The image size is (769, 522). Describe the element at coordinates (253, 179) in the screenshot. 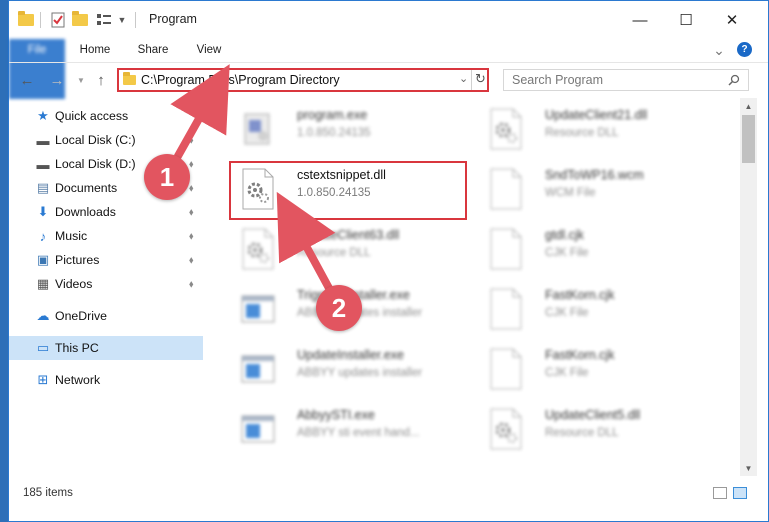

I see `annotation-arrows` at that location.